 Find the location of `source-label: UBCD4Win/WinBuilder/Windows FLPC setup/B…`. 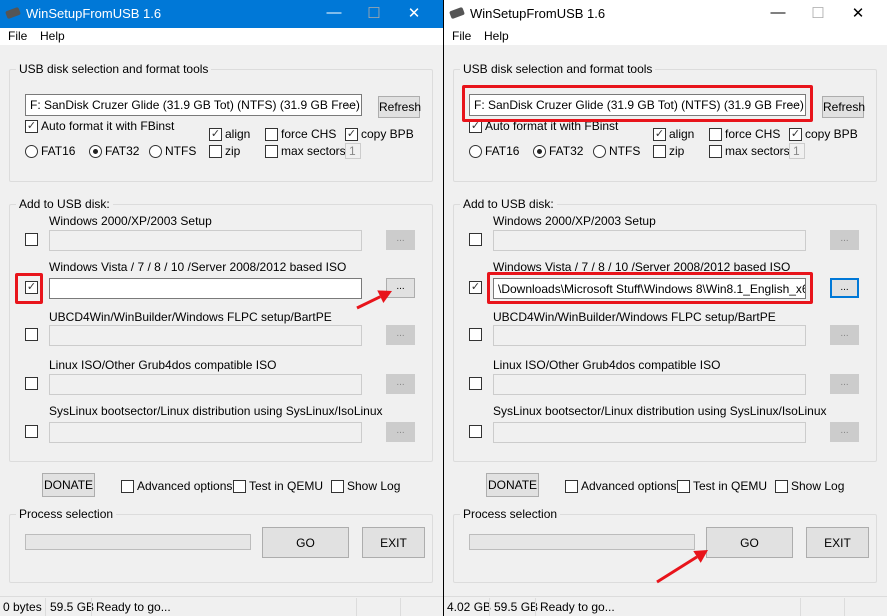

source-label: UBCD4Win/WinBuilder/Windows FLPC setup/B… is located at coordinates (190, 317).